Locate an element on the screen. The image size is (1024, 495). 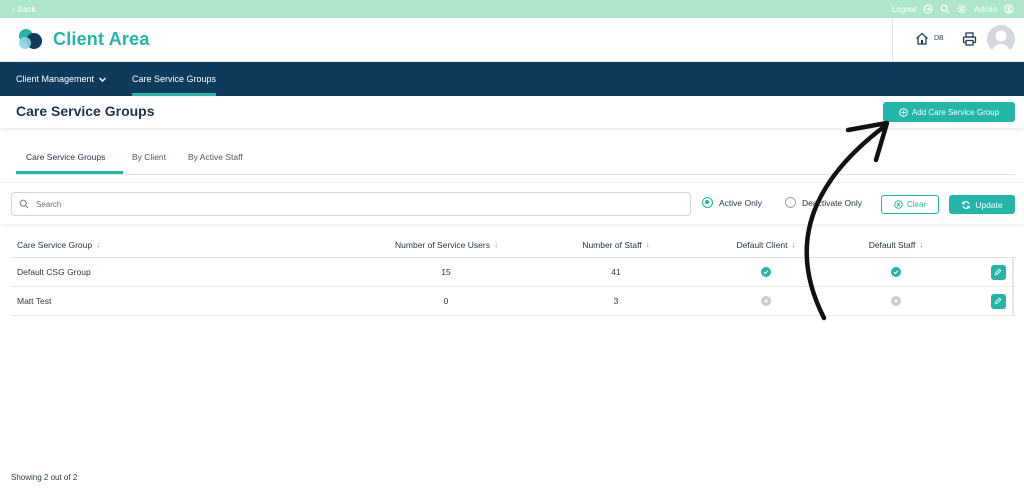
main-nav: Client Management Care Service Groups is located at coordinates (512, 79).